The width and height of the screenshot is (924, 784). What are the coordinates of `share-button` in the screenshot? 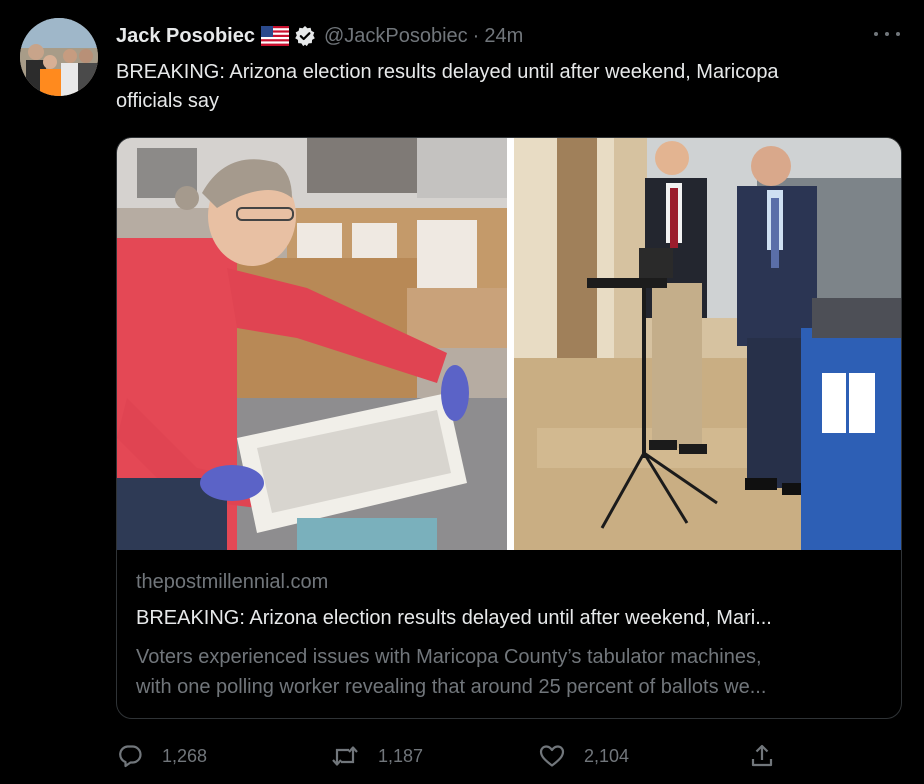 It's located at (762, 756).